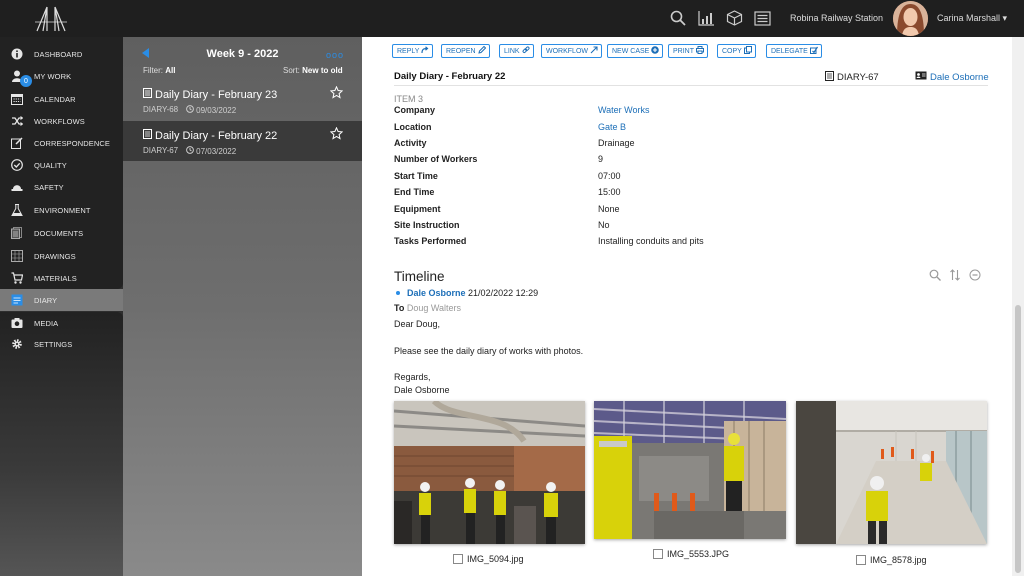 Image resolution: width=1024 pixels, height=576 pixels. I want to click on field-label: Start Time, so click(416, 176).